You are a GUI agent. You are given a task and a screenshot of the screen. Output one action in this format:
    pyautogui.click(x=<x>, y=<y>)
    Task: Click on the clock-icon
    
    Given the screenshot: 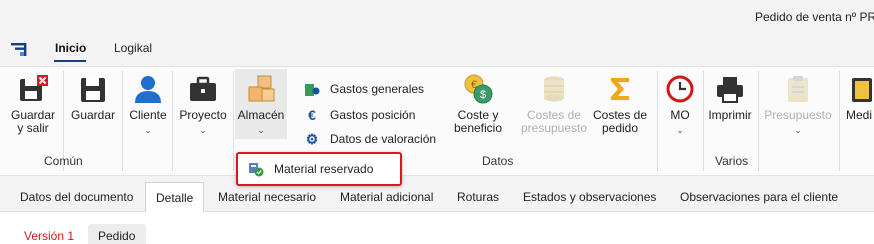 What is the action you would take?
    pyautogui.click(x=680, y=89)
    